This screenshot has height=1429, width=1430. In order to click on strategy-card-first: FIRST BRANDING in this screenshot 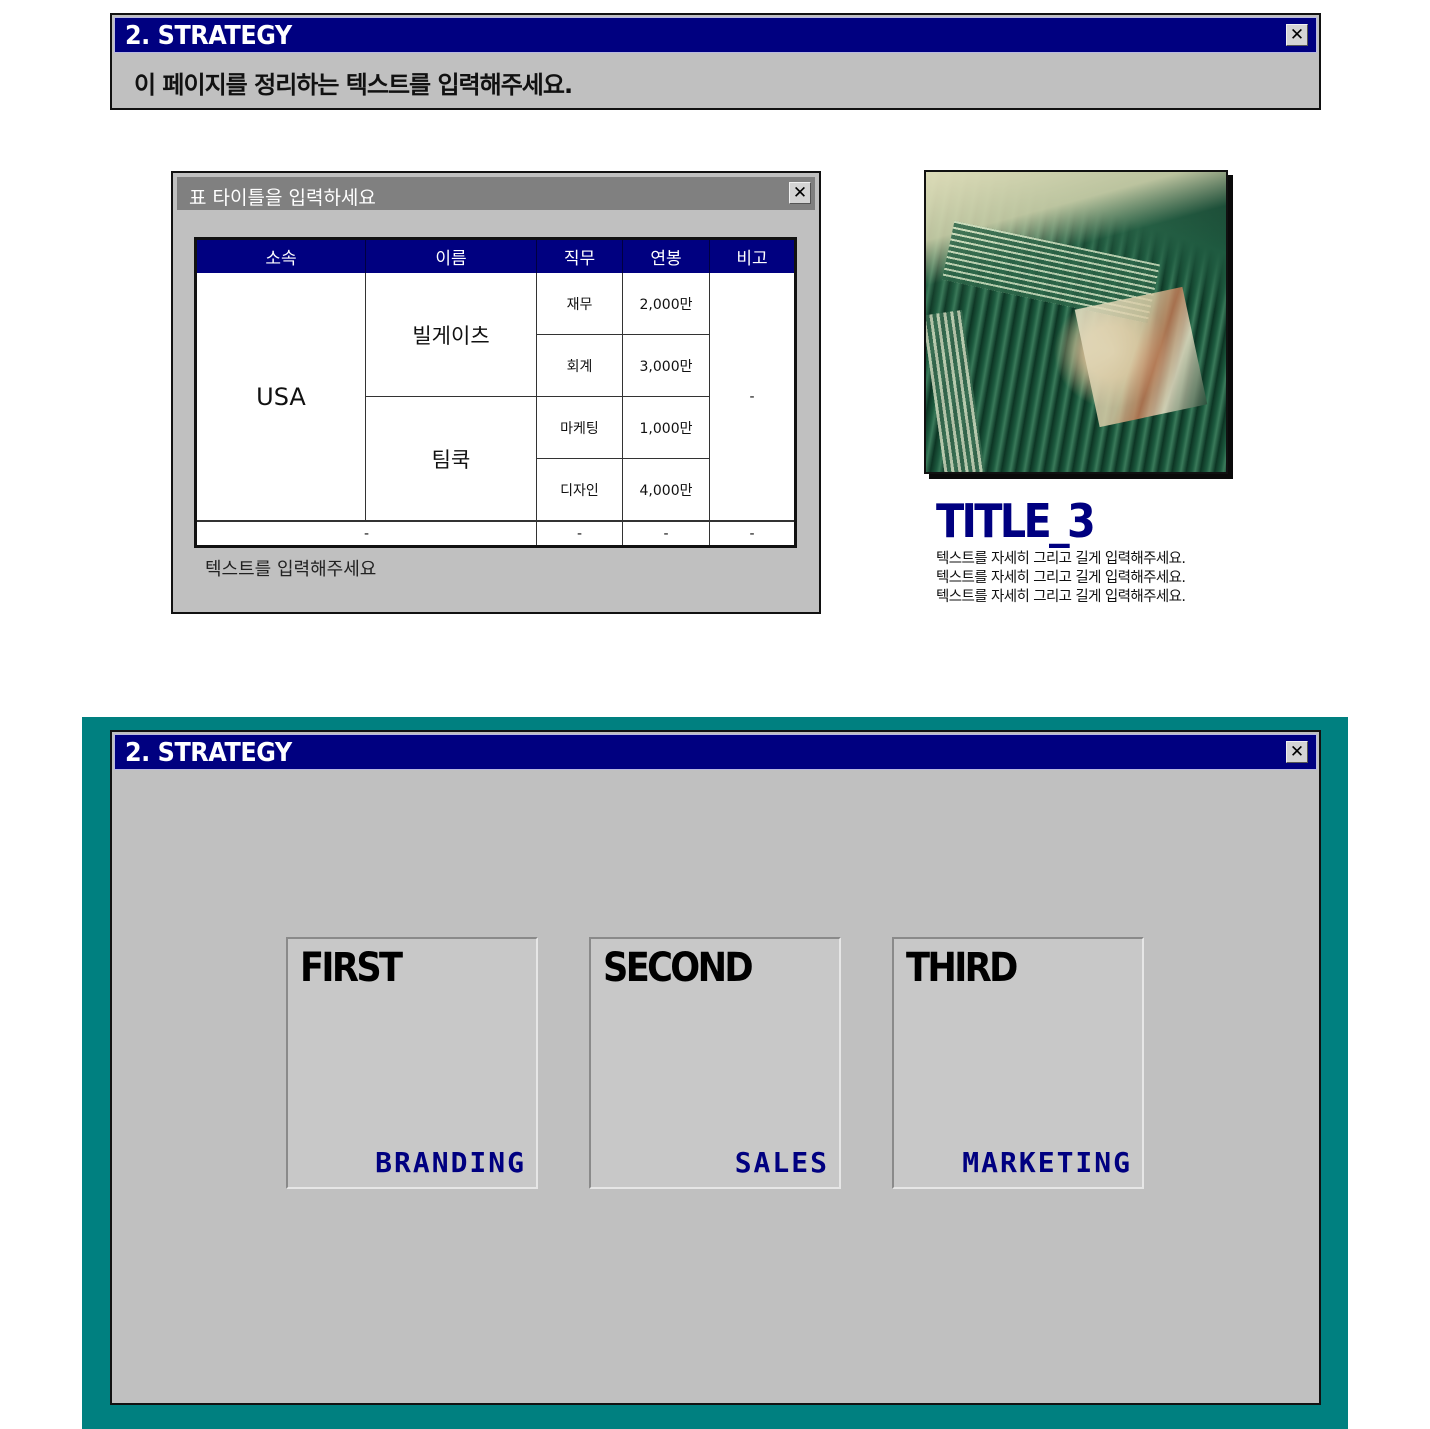, I will do `click(412, 1063)`.